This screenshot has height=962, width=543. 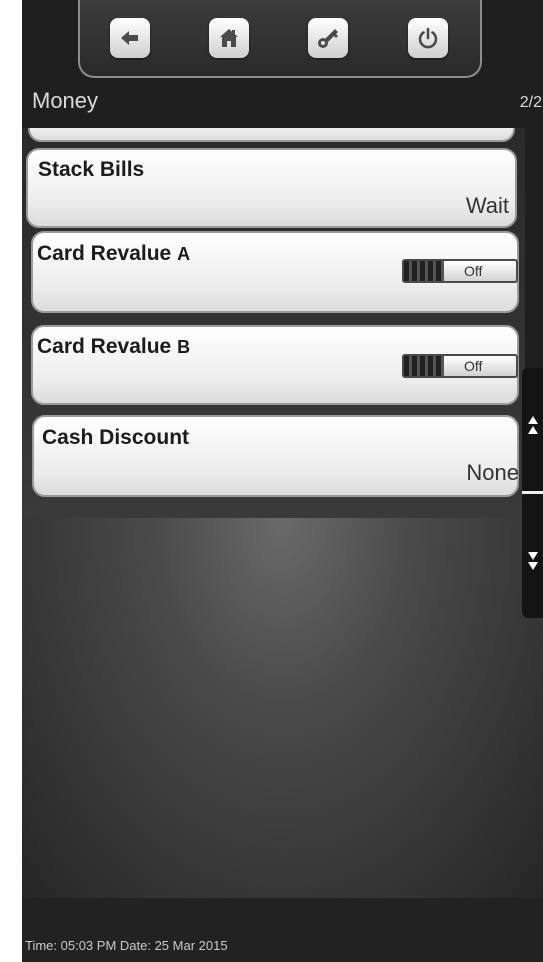 I want to click on setting-title: Cash Discount, so click(x=116, y=437).